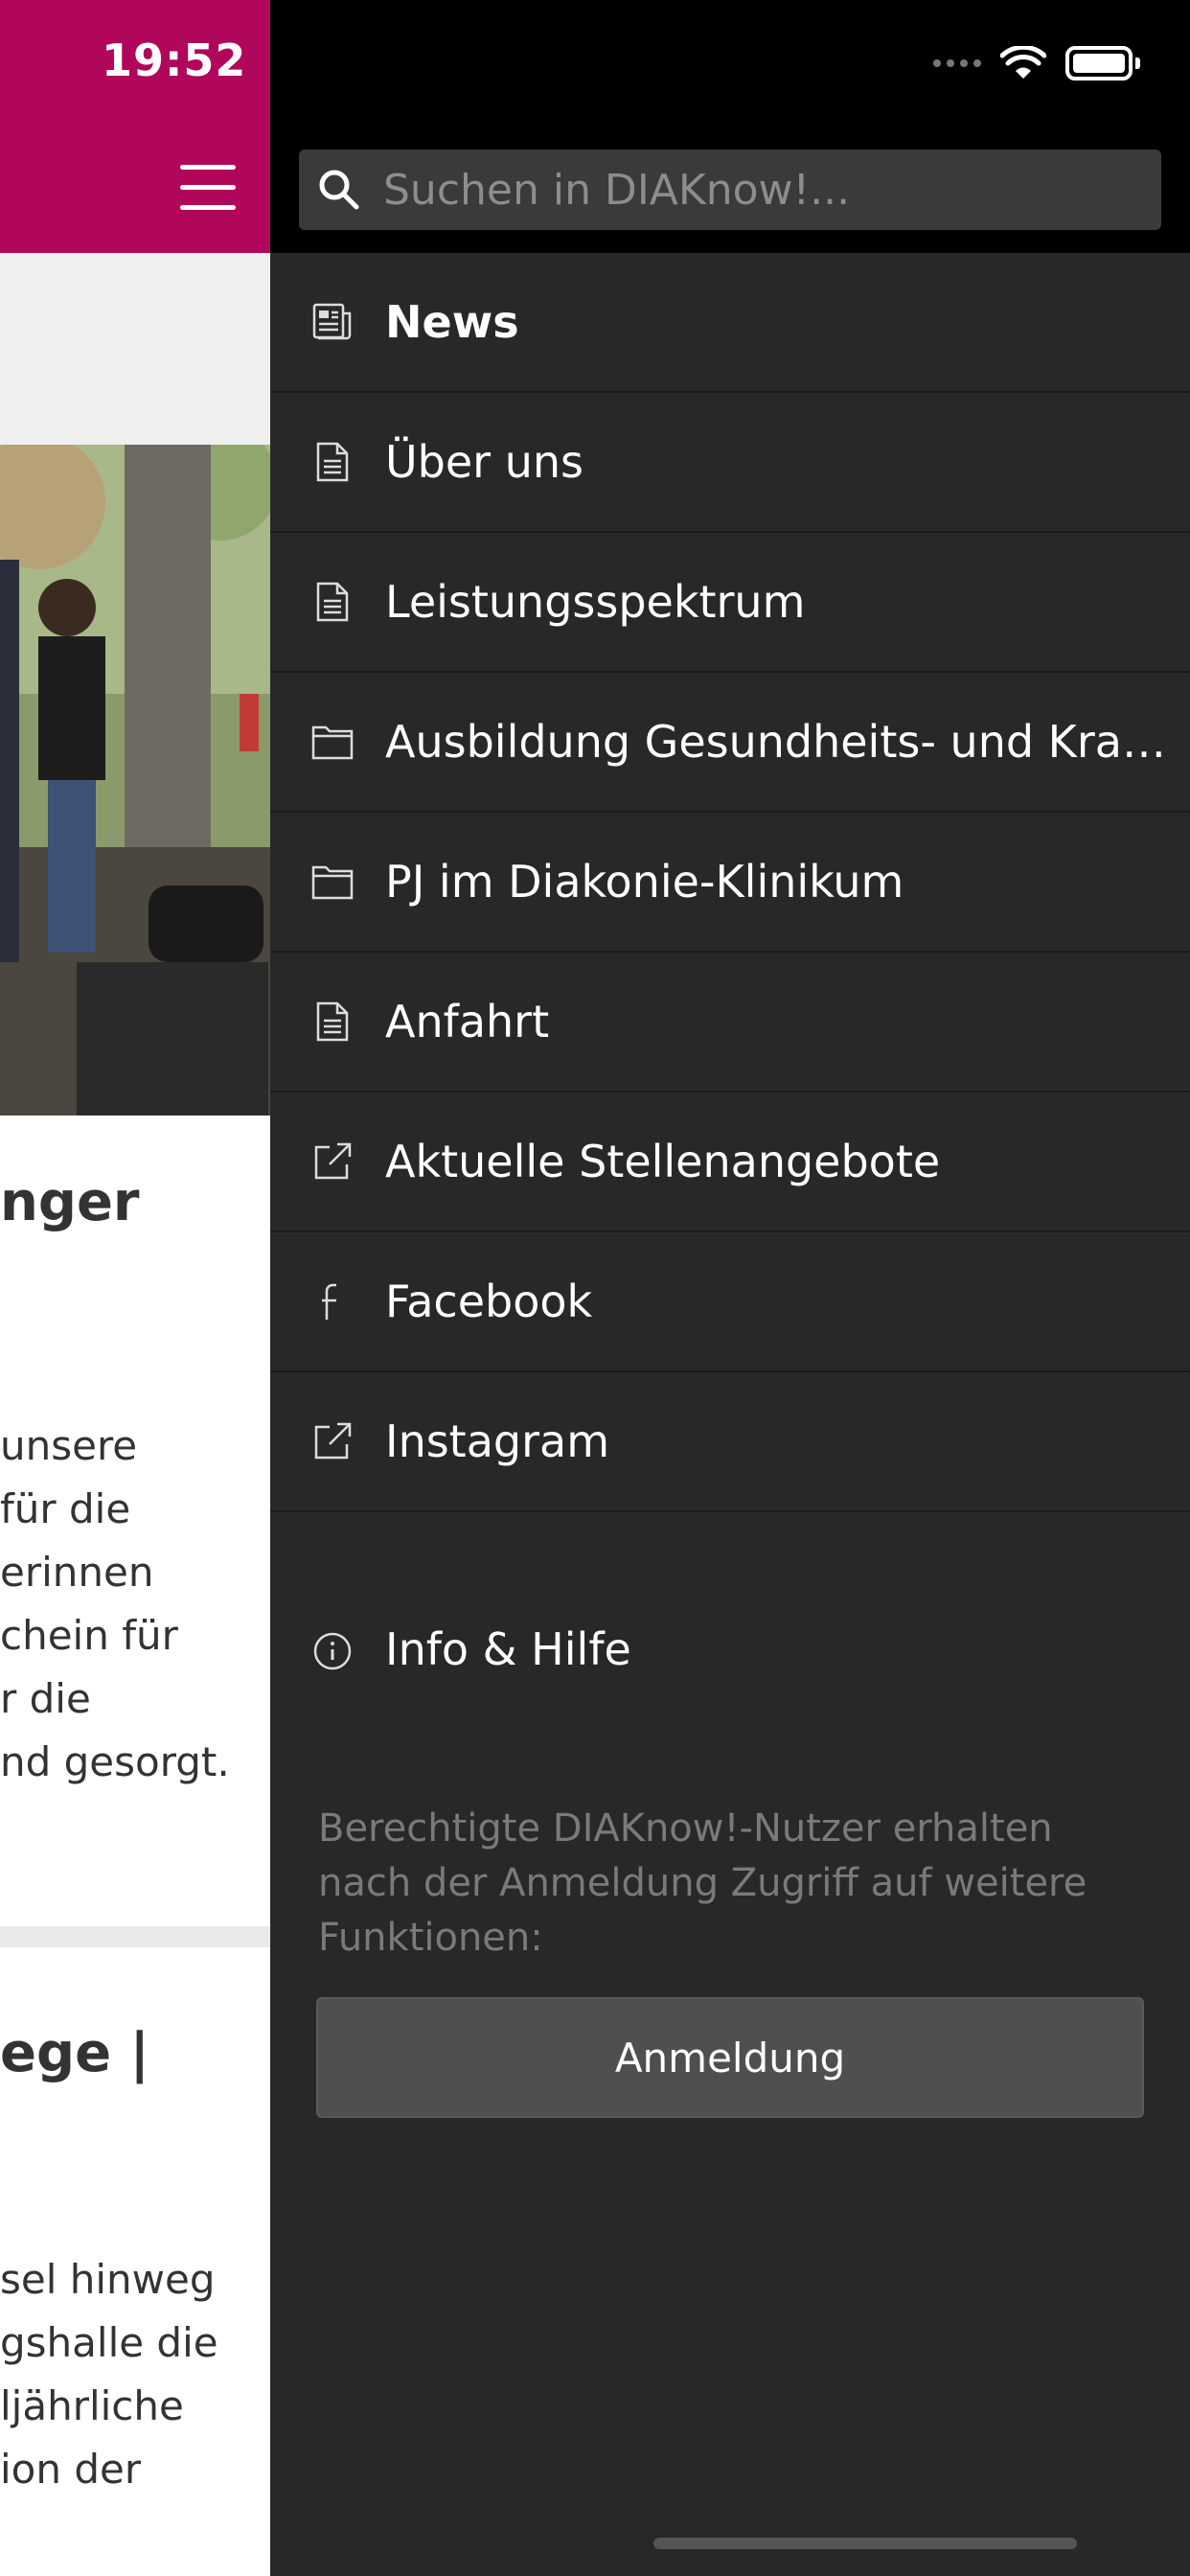 Image resolution: width=1190 pixels, height=2576 pixels. I want to click on info-icon, so click(333, 1651).